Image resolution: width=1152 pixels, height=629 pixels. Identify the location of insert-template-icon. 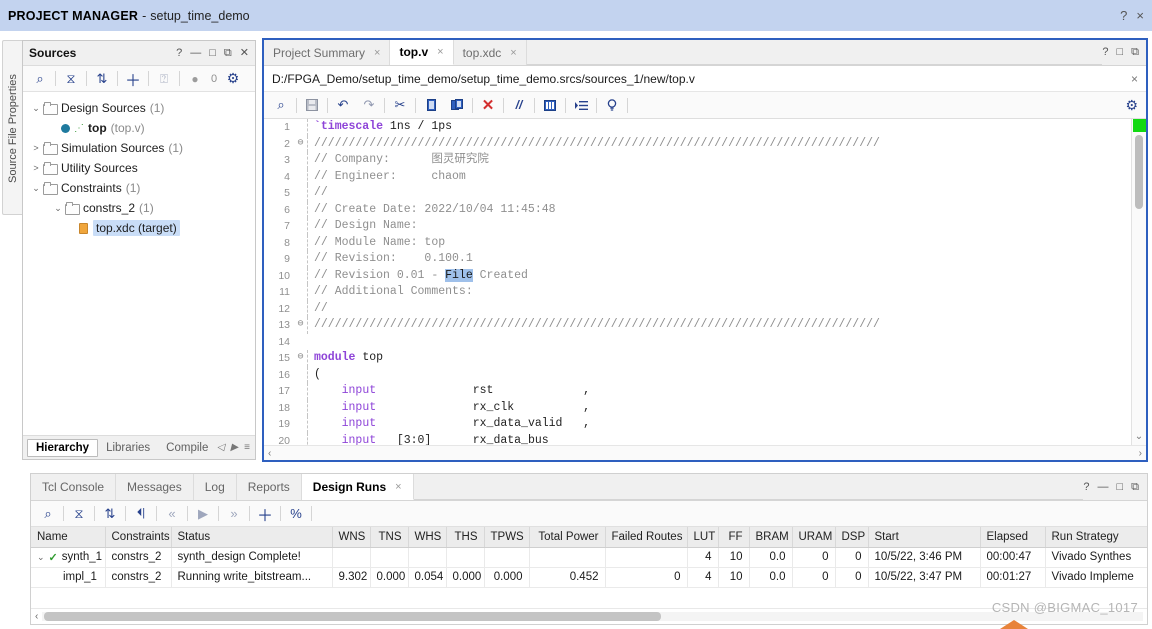
(550, 105).